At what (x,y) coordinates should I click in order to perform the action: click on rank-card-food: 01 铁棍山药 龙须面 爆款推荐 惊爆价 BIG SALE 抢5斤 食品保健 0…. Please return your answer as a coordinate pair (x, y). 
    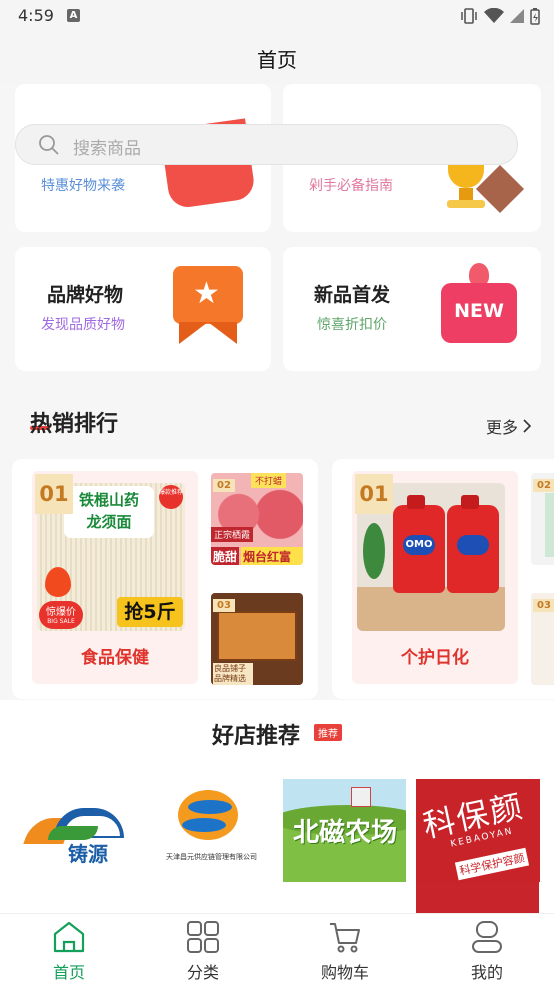
    Looking at the image, I should click on (165, 579).